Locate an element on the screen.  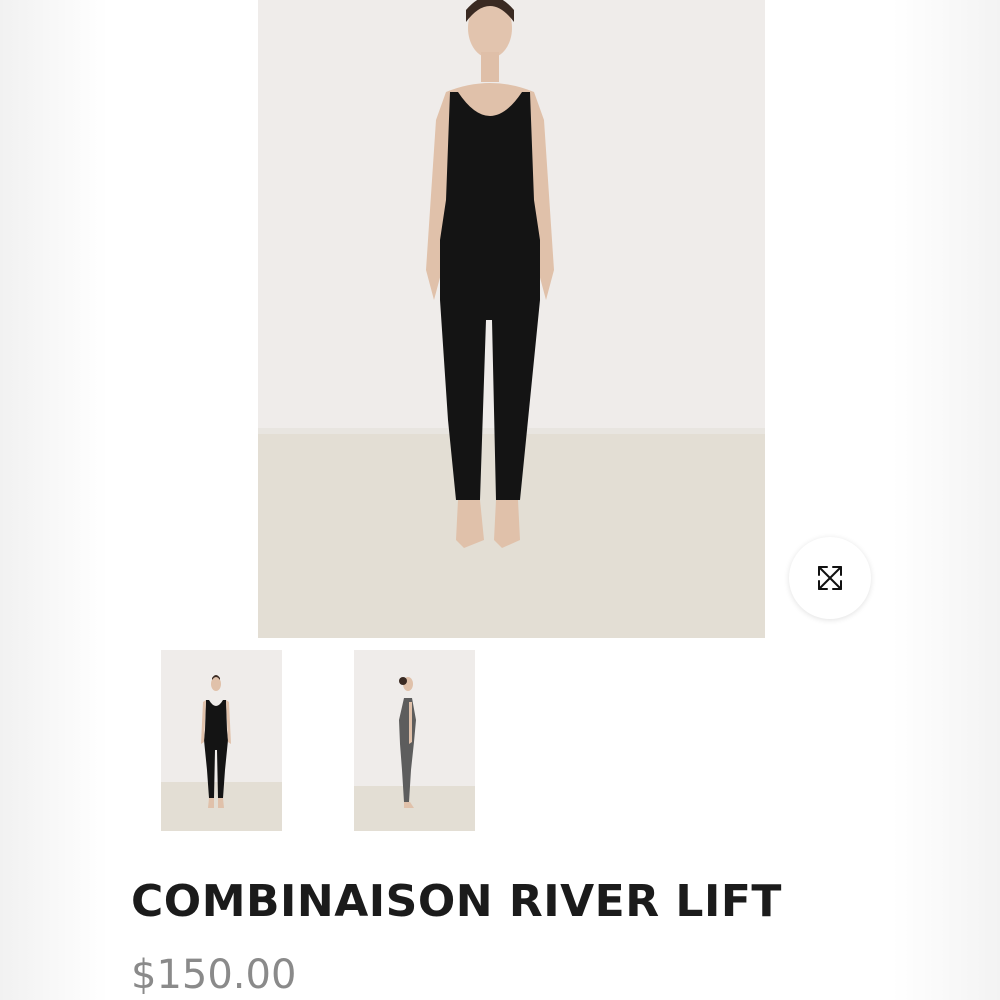
expand-arrows-icon is located at coordinates (830, 578).